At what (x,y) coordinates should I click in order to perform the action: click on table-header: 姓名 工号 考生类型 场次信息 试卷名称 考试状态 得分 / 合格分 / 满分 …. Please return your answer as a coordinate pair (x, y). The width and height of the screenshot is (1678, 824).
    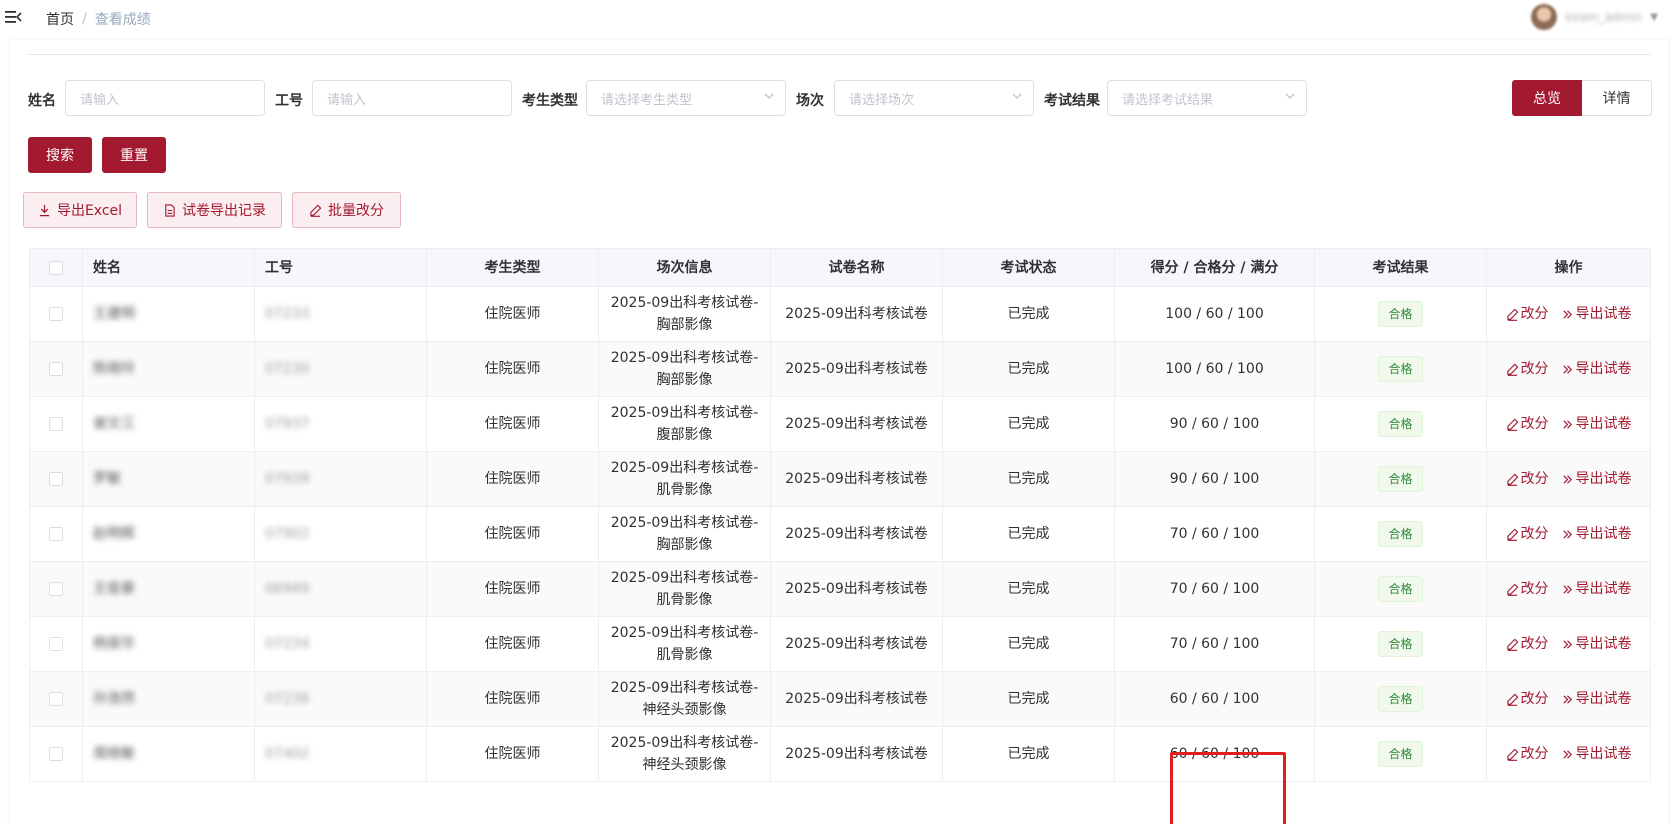
    Looking at the image, I should click on (840, 268).